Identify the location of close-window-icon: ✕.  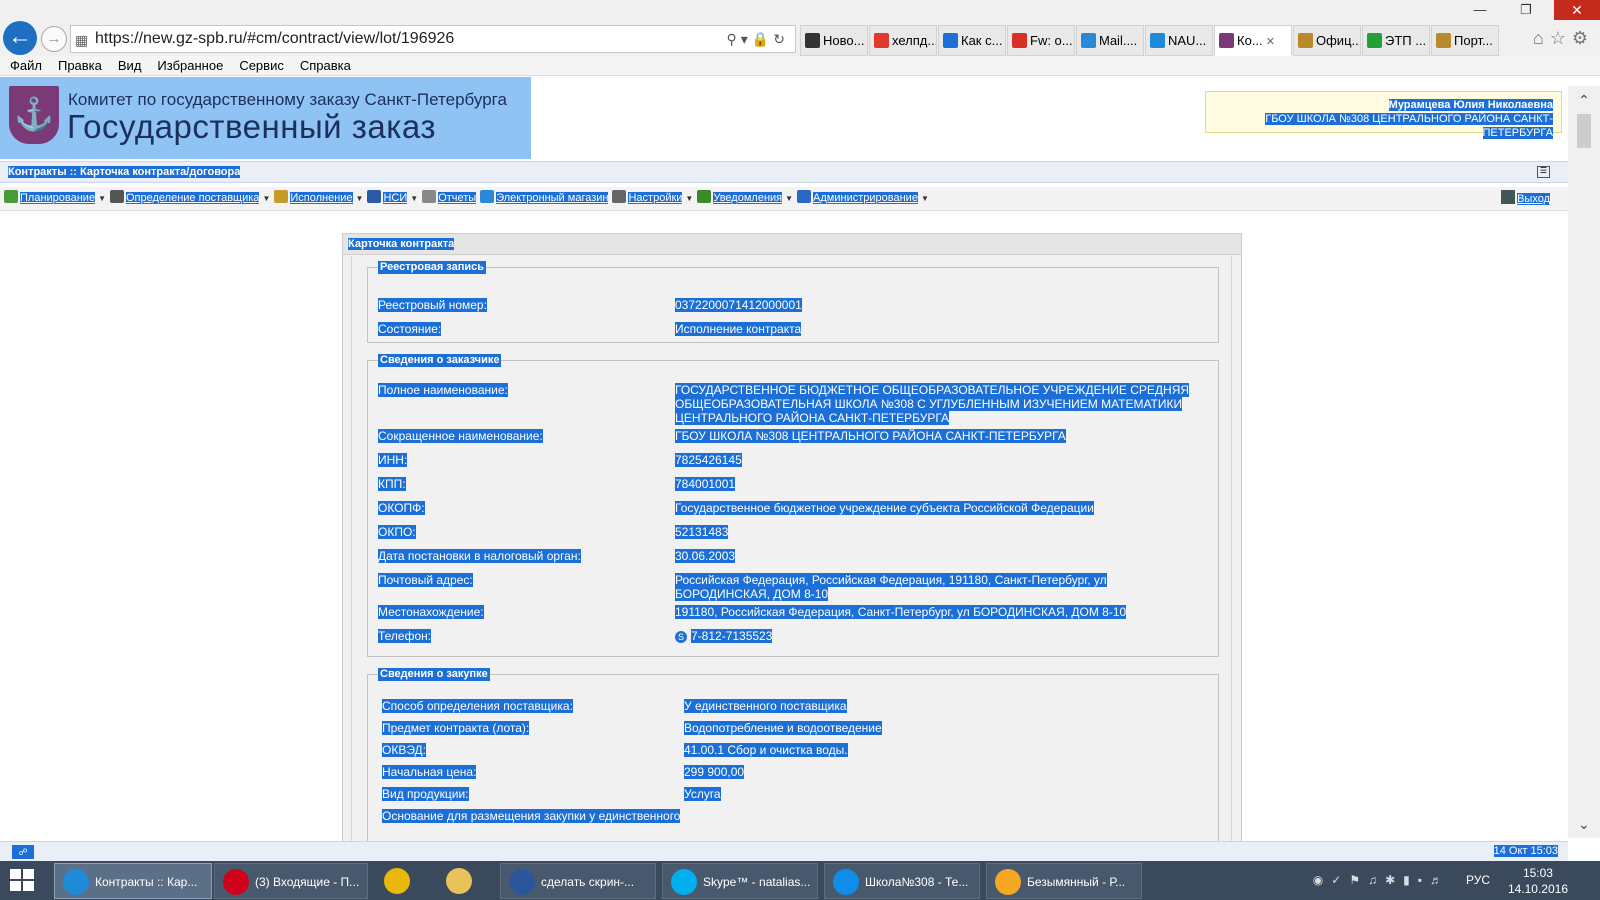
(1577, 10).